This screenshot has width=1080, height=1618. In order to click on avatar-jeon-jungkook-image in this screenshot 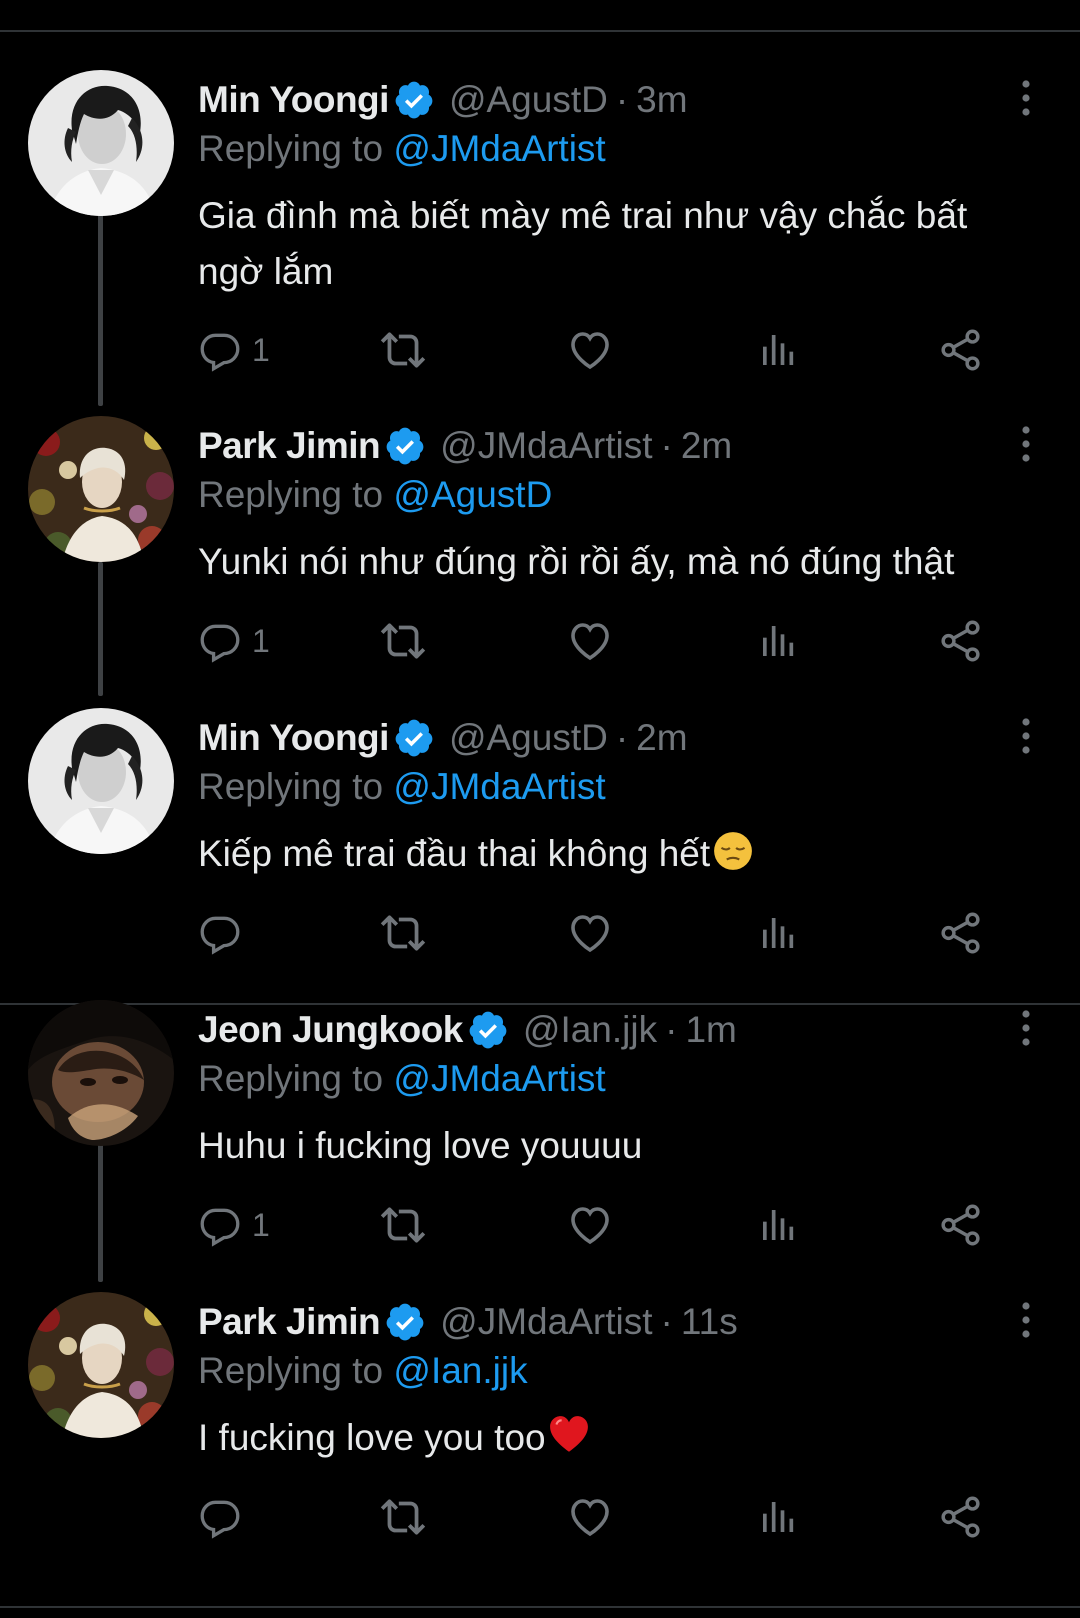, I will do `click(101, 1073)`.